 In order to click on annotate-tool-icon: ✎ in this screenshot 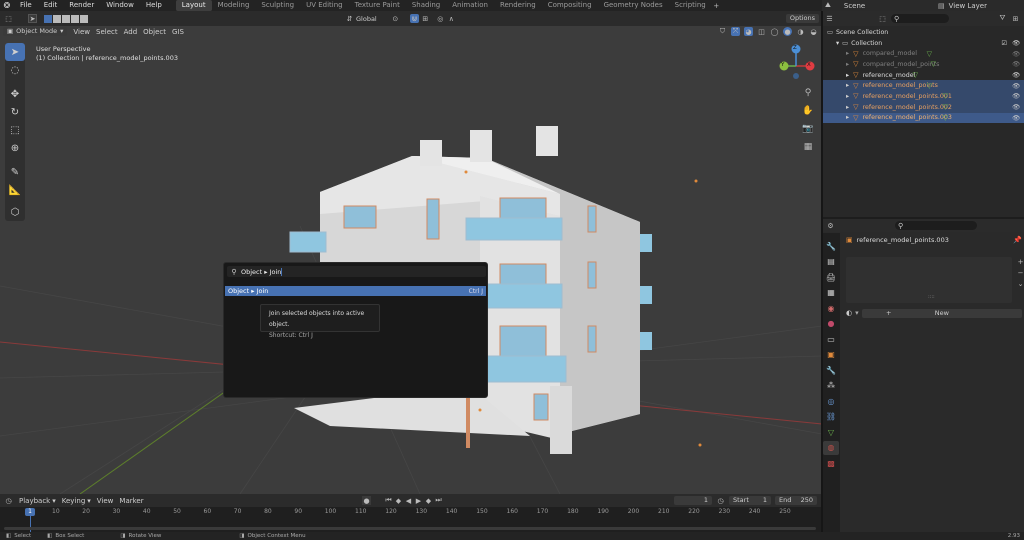, I will do `click(15, 172)`.